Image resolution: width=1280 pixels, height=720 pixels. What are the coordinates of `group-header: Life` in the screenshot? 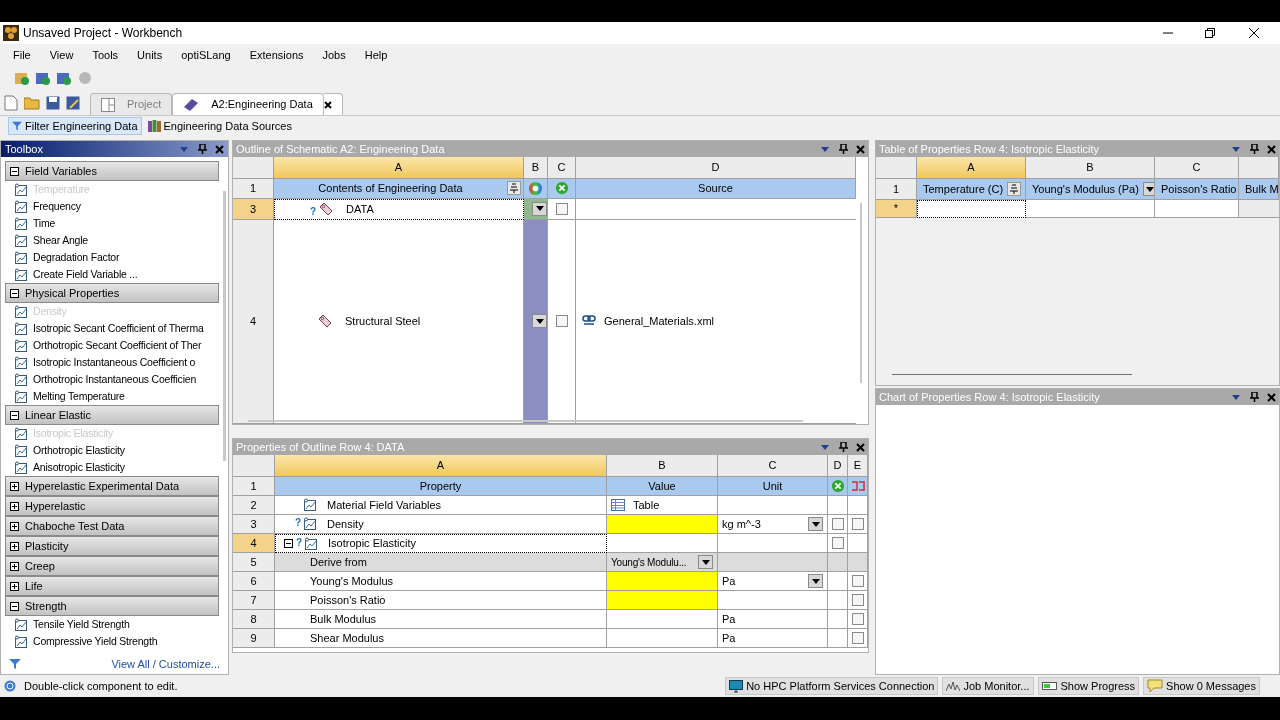 It's located at (112, 586).